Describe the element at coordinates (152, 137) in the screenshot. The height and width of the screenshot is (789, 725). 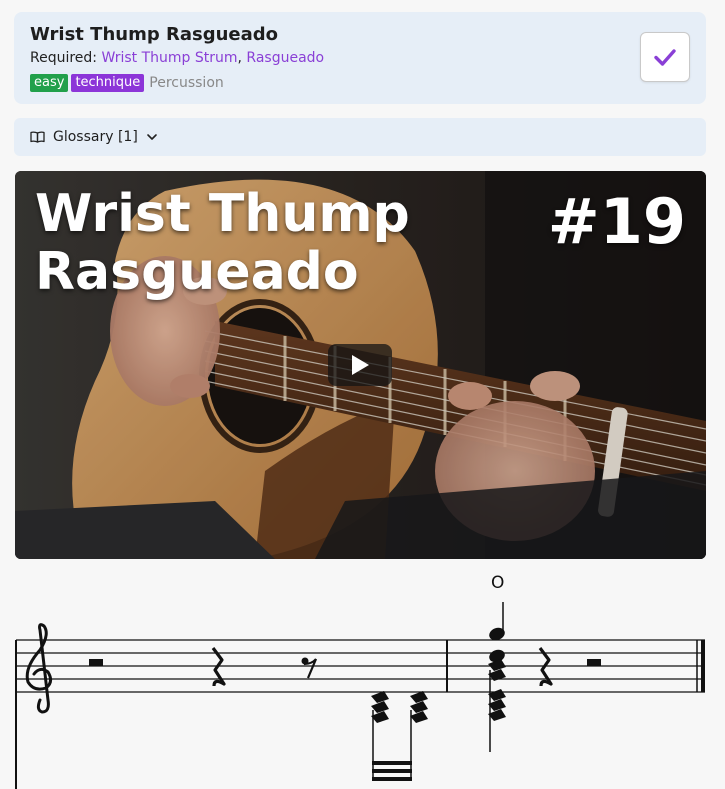
I see `chevron-down-icon` at that location.